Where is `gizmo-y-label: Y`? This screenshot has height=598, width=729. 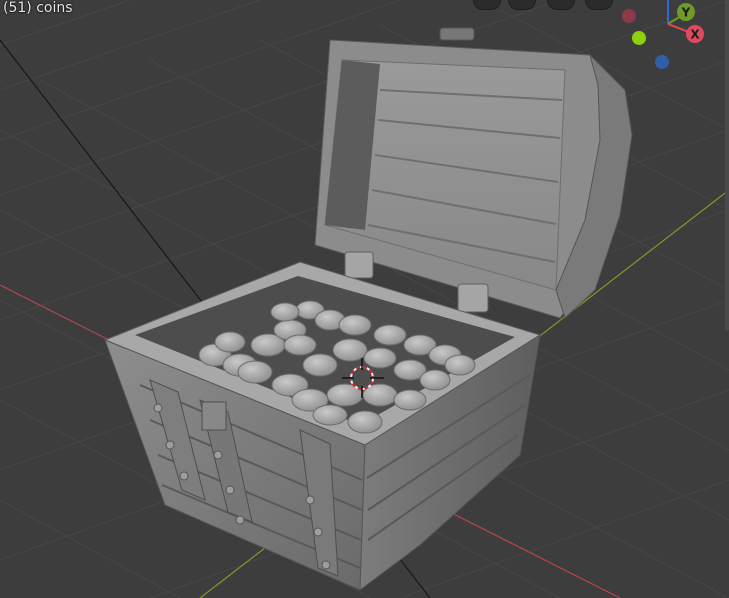 gizmo-y-label: Y is located at coordinates (686, 13).